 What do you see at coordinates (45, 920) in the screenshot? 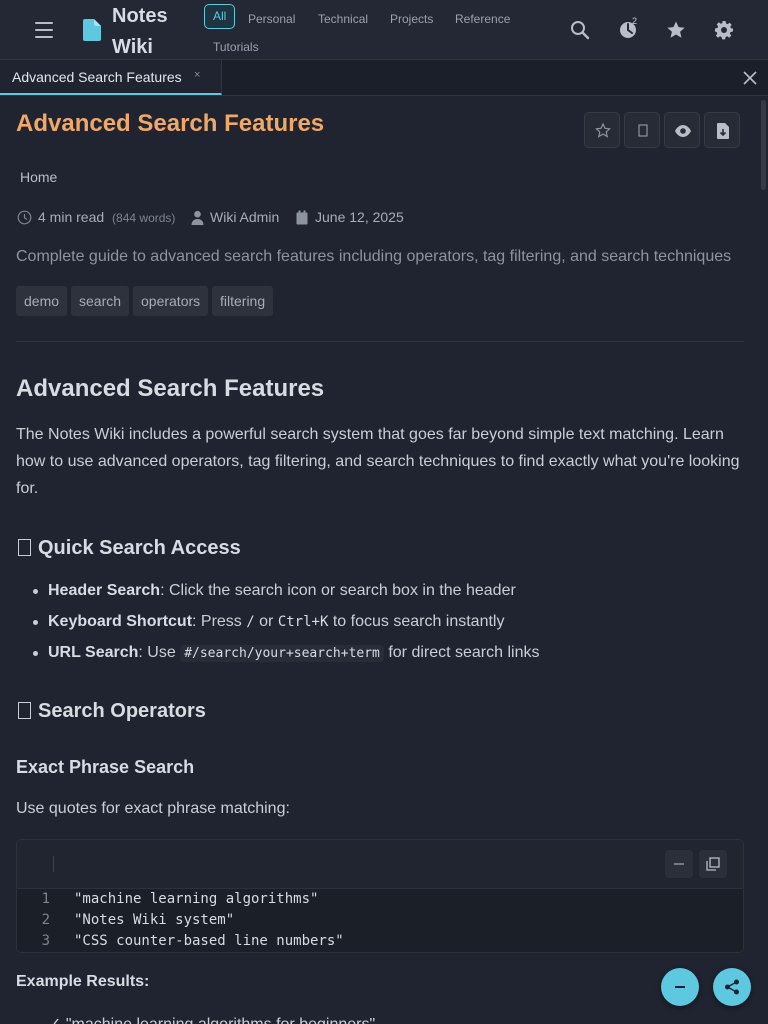
I see `line-number: 2` at bounding box center [45, 920].